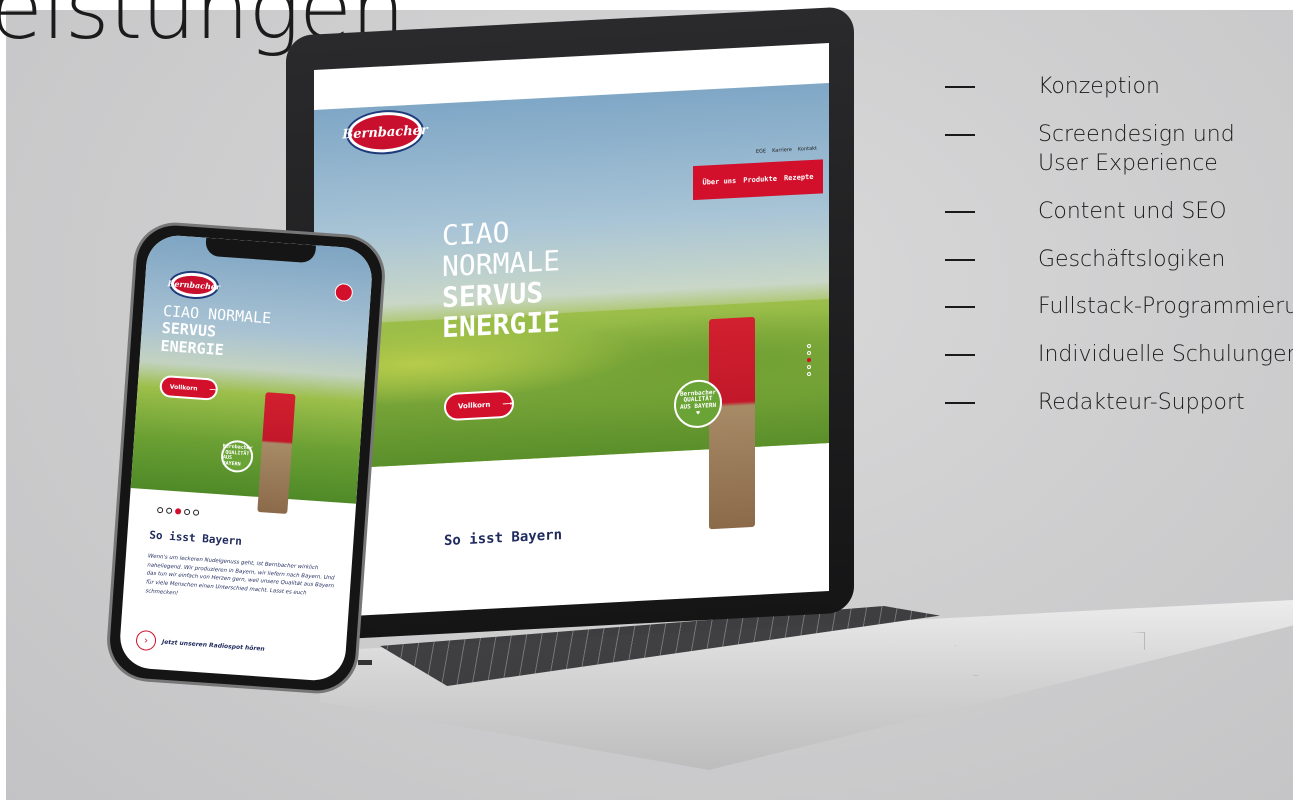 This screenshot has width=1293, height=800. I want to click on service-item: Redakteur-Support, so click(1119, 403).